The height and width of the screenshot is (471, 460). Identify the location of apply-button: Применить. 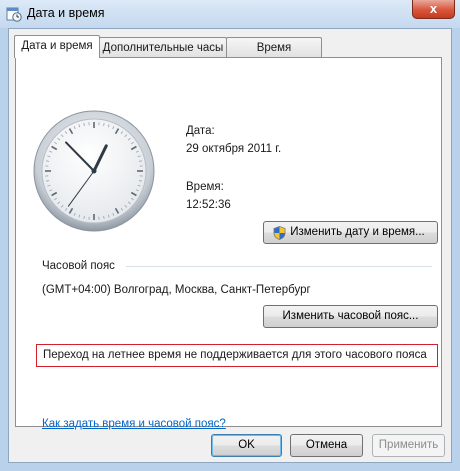
(408, 445).